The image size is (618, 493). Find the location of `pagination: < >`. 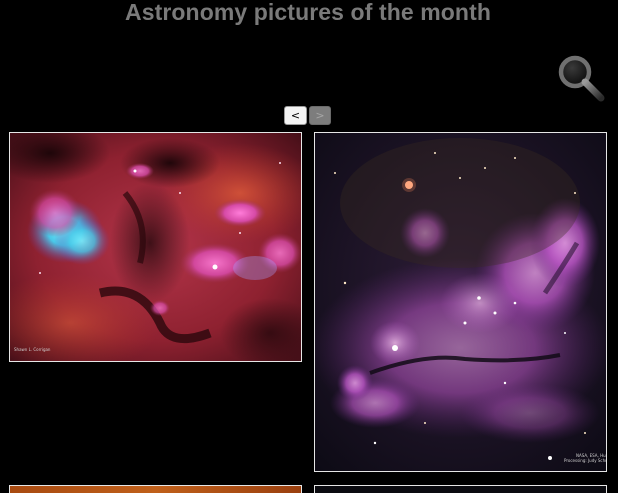

pagination: < > is located at coordinates (307, 116).